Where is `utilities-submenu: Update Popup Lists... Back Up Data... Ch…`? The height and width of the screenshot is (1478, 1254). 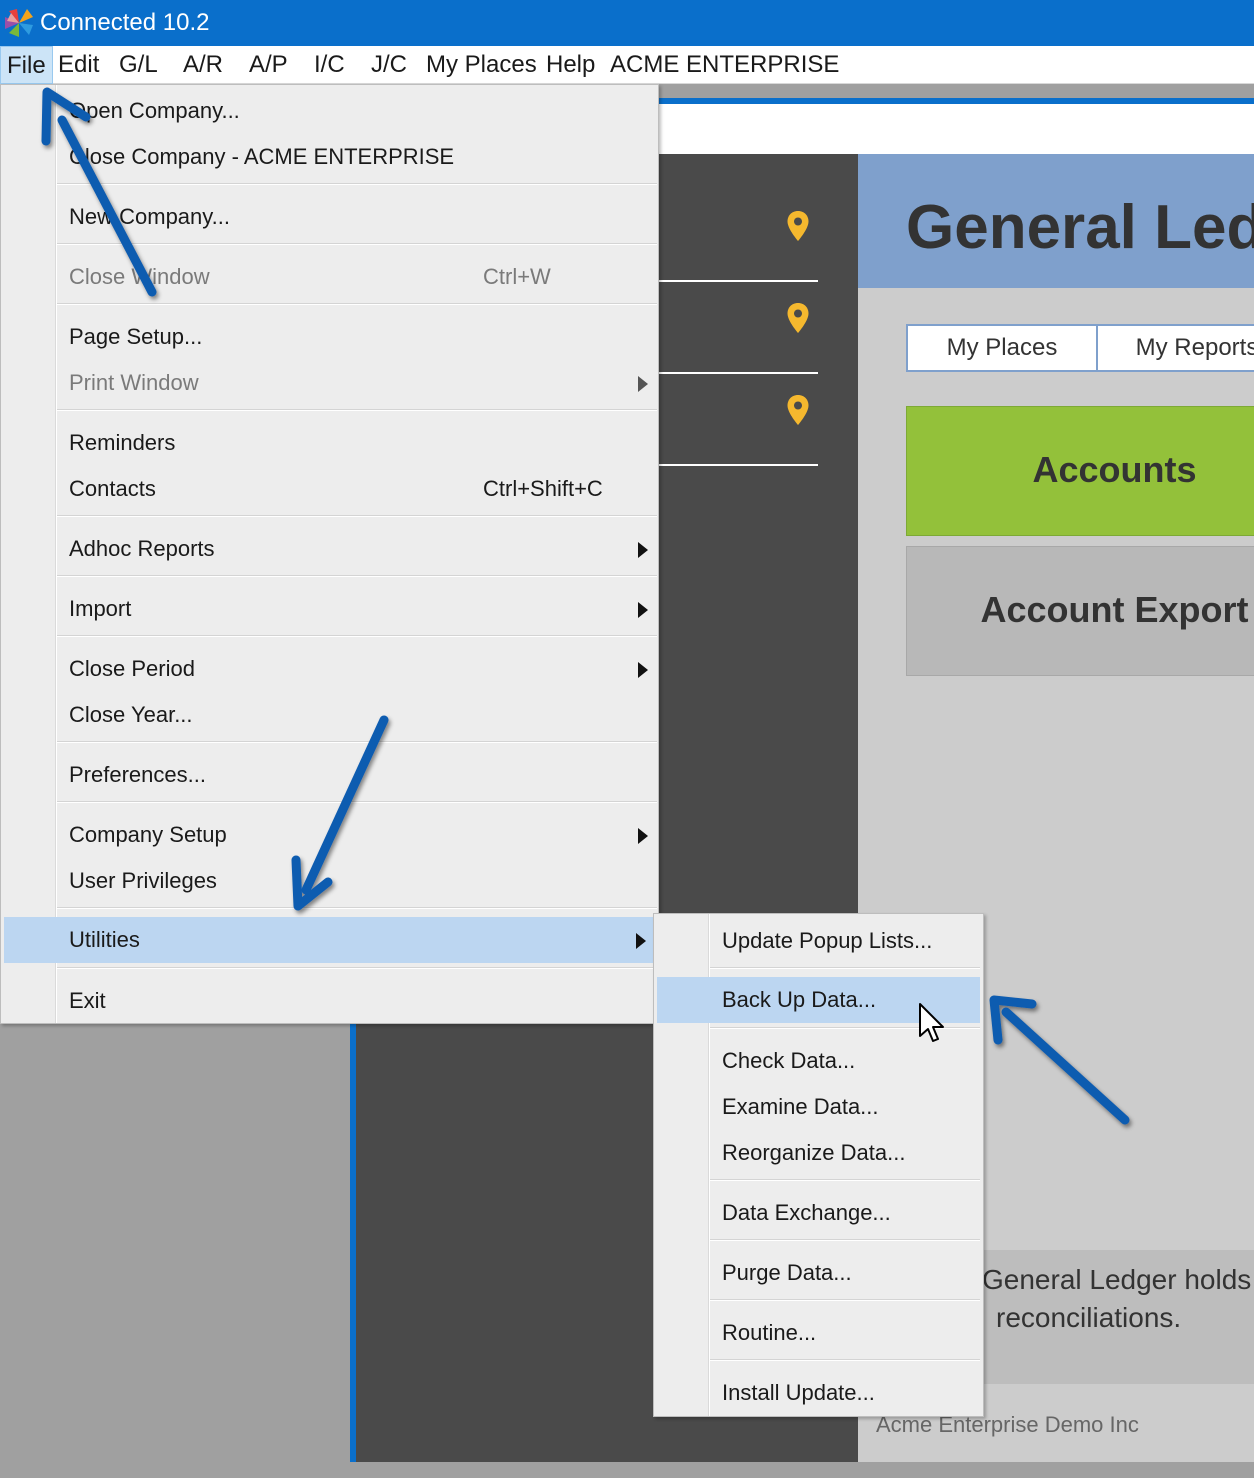
utilities-submenu: Update Popup Lists... Back Up Data... Ch… is located at coordinates (818, 1165).